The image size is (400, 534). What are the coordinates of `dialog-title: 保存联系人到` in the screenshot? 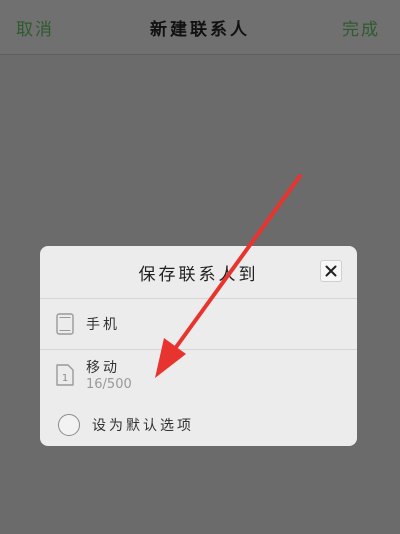 It's located at (198, 275).